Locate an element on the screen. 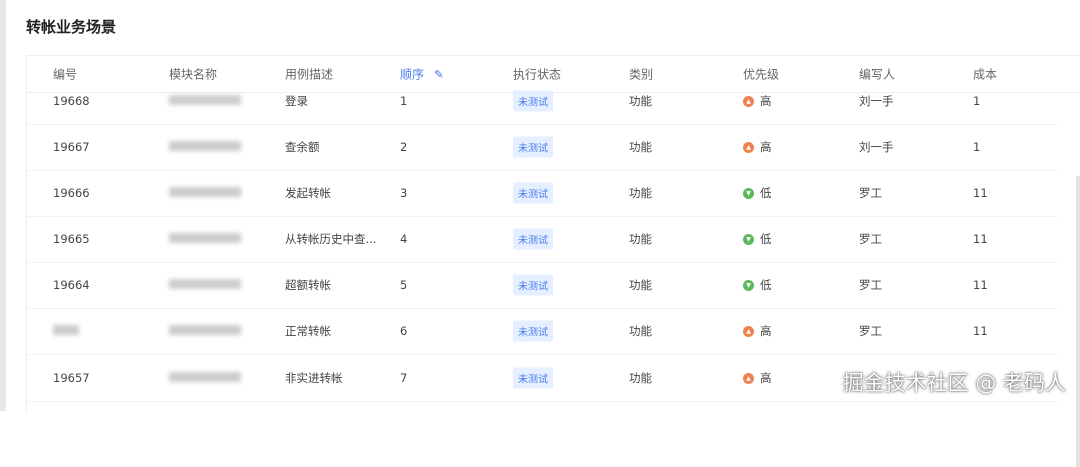 This screenshot has height=467, width=1080. case-id is located at coordinates (66, 331).